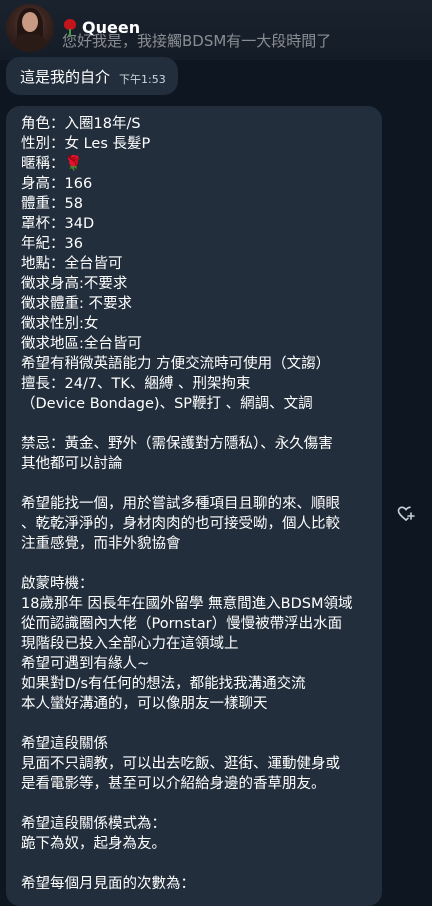 The width and height of the screenshot is (432, 906). I want to click on profile-line: 徵求身高:不要求, so click(74, 284).